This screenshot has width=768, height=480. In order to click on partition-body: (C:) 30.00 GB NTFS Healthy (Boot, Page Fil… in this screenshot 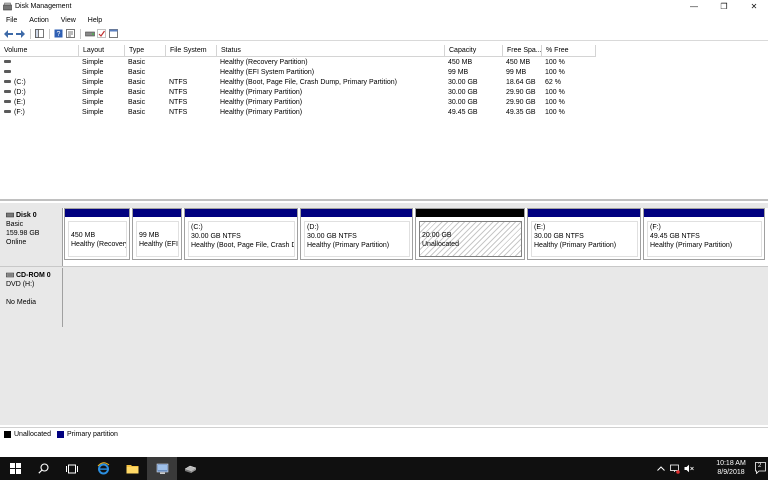, I will do `click(241, 239)`.